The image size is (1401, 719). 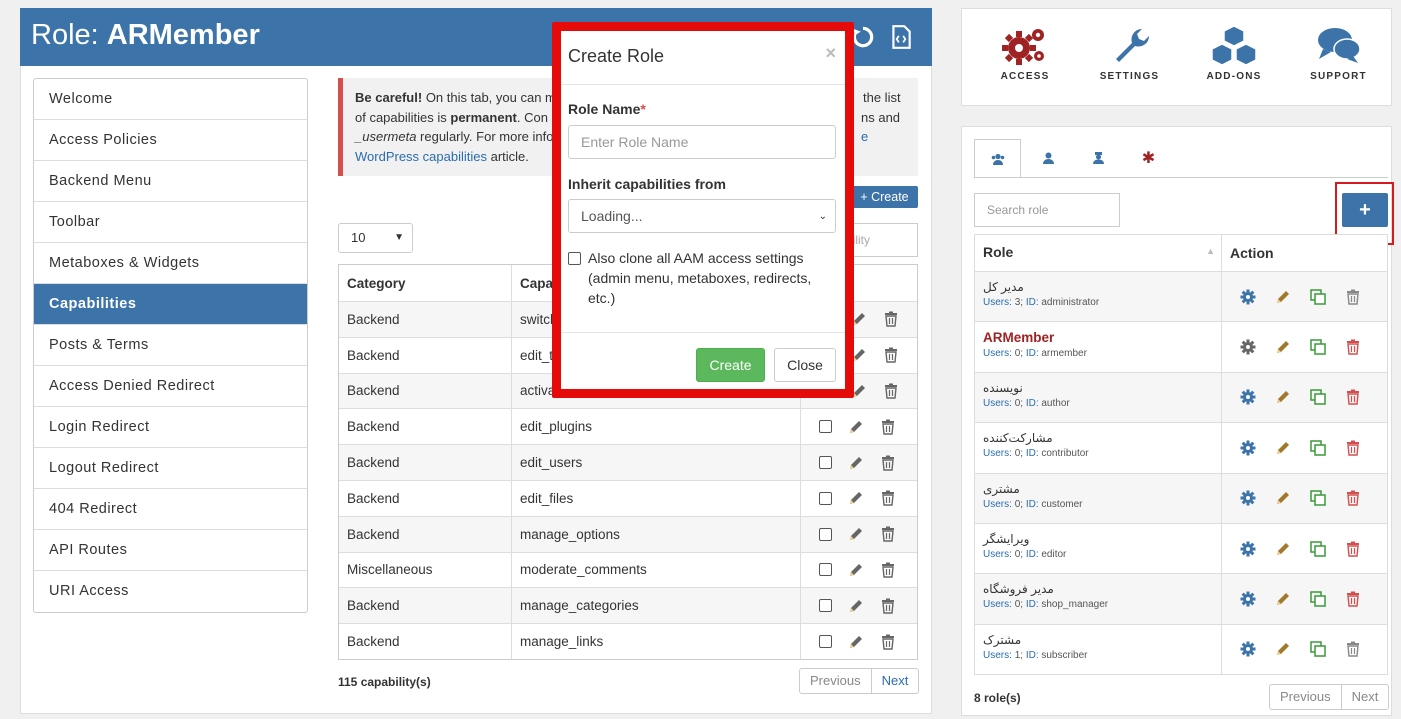 I want to click on role-name: مشتری, so click(x=1098, y=489).